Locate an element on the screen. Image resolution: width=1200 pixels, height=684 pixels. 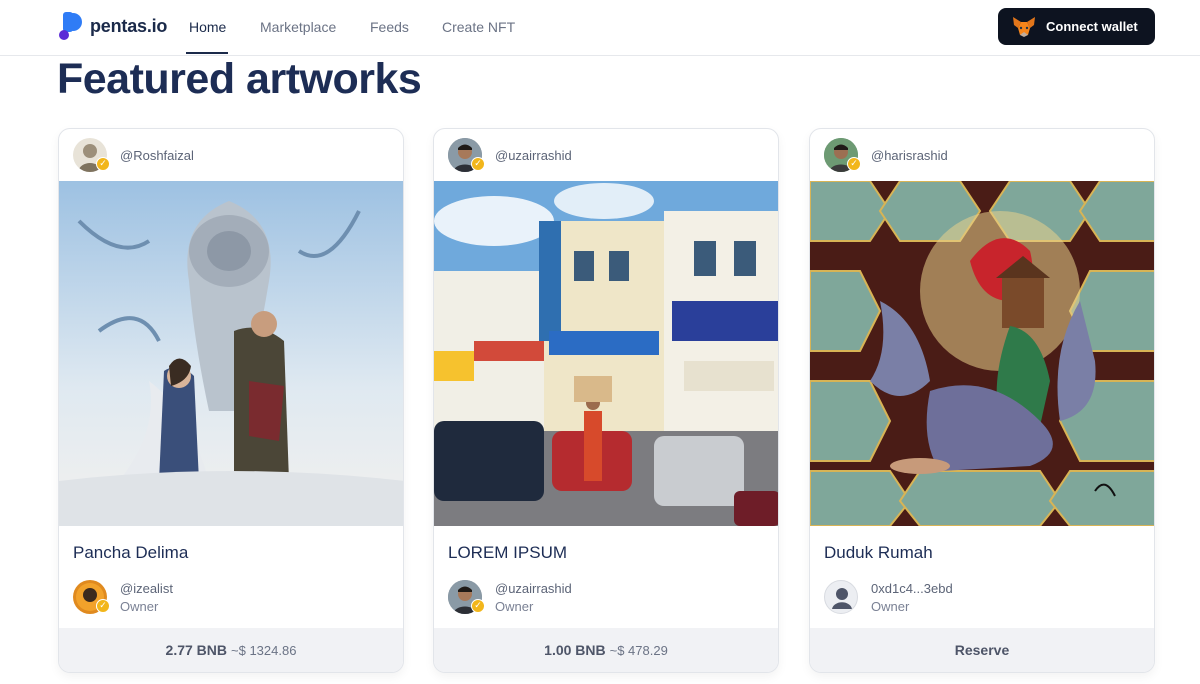
price-usd: ~$ 1324.86 is located at coordinates (264, 650).